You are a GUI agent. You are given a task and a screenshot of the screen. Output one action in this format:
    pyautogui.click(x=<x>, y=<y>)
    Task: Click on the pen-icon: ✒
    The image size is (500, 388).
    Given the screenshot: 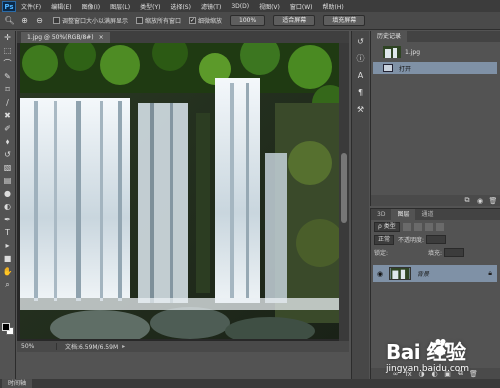 What is the action you would take?
    pyautogui.click(x=8, y=220)
    